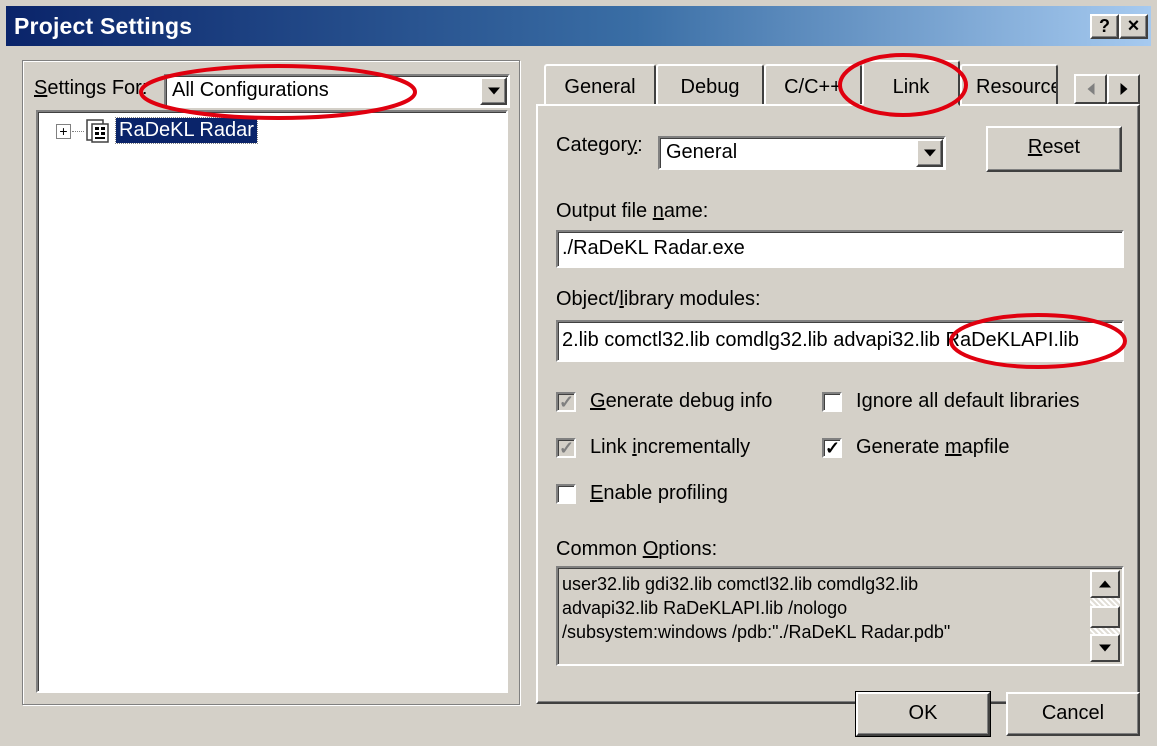 This screenshot has height=746, width=1157. I want to click on tree-item-project: RaDeKL Radar, so click(186, 130).